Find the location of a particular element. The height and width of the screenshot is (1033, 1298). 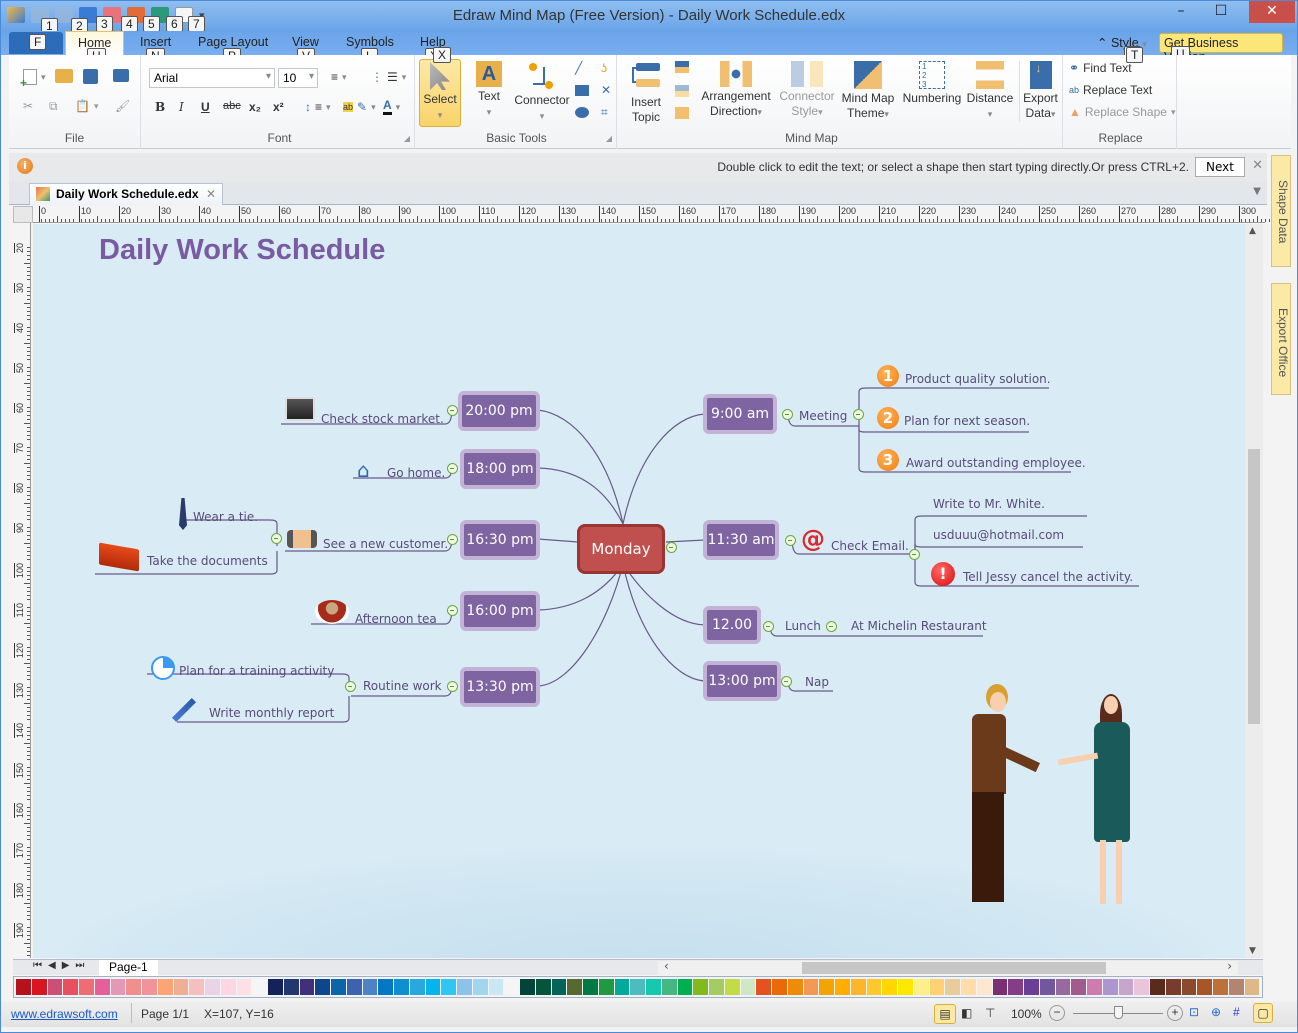

next-button: Next is located at coordinates (1220, 167).